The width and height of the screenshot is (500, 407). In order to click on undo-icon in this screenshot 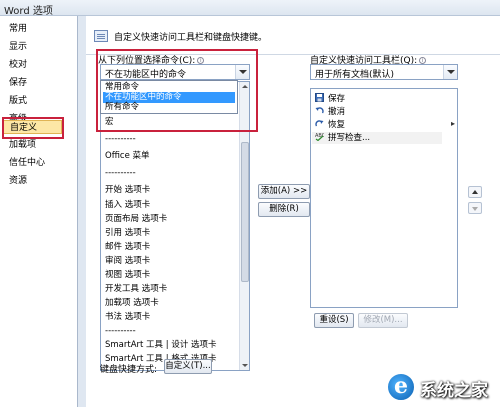, I will do `click(319, 110)`.